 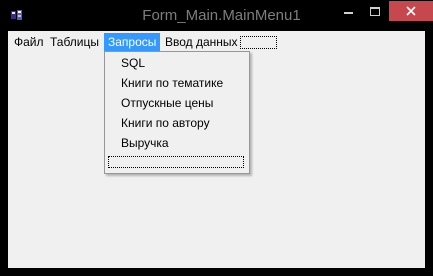 What do you see at coordinates (258, 42) in the screenshot?
I see `menu-new-item-placeholder` at bounding box center [258, 42].